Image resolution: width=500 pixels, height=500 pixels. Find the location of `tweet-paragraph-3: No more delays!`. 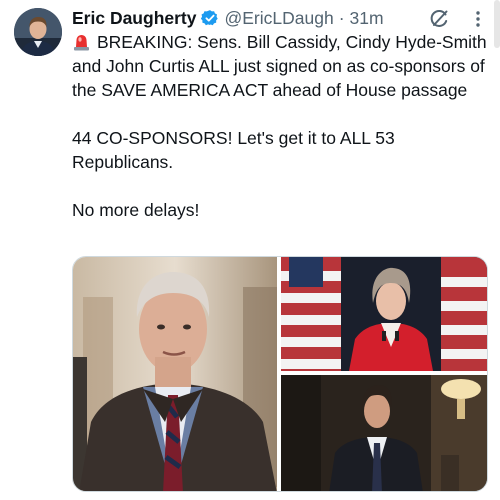

tweet-paragraph-3: No more delays! is located at coordinates (136, 210).